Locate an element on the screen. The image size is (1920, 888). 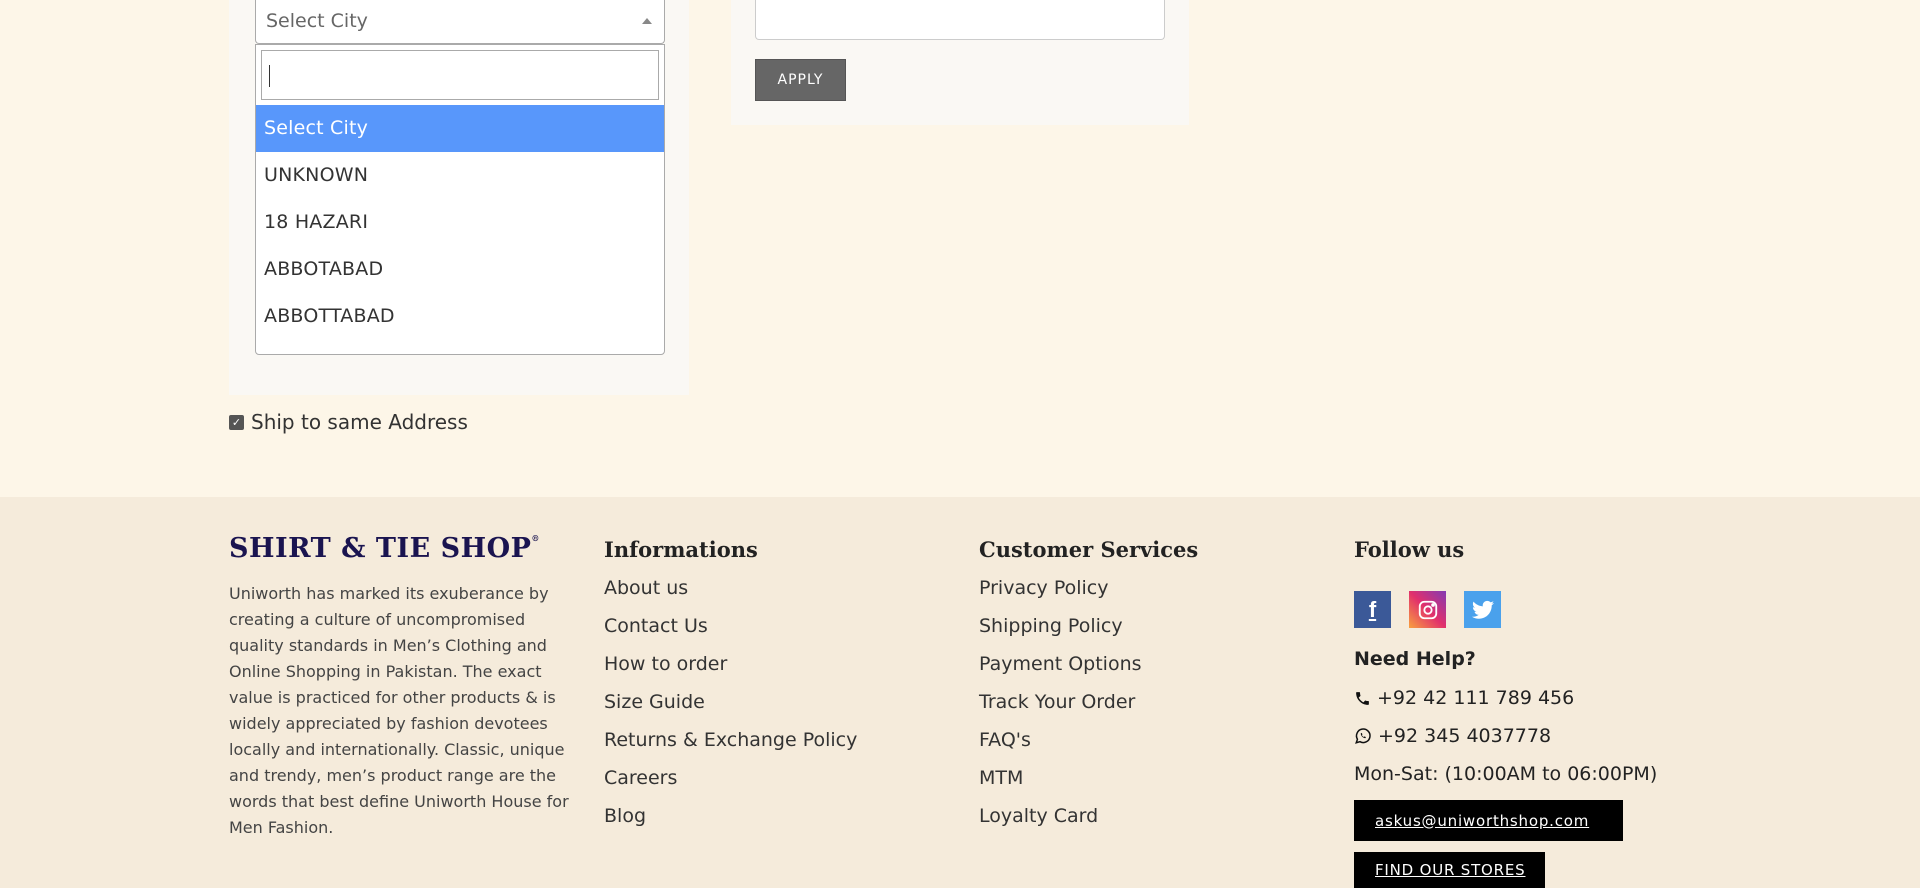
footer-link: FAQ's is located at coordinates (1005, 740).